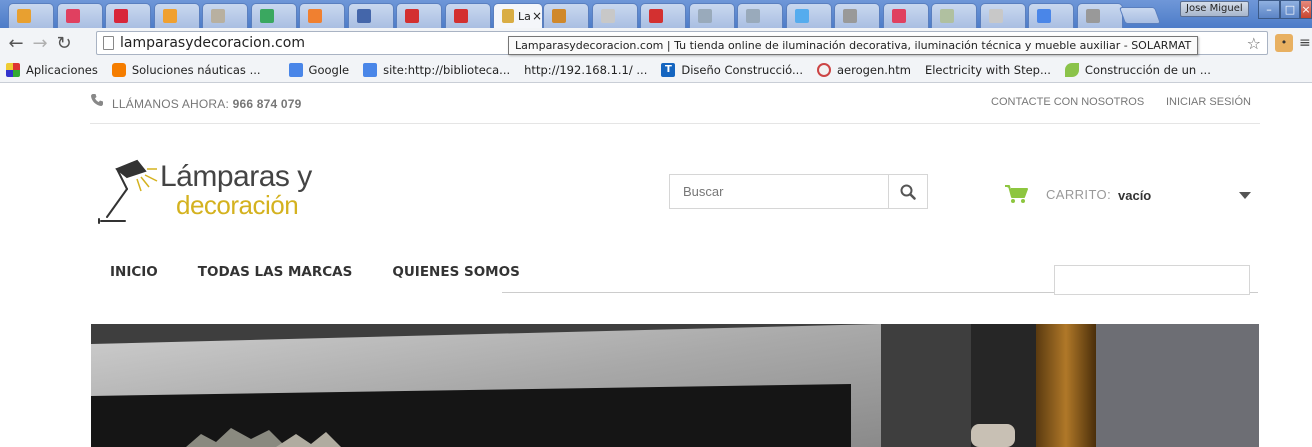 This screenshot has height=447, width=1312. Describe the element at coordinates (1306, 9) in the screenshot. I see `close-window-button: ×` at that location.